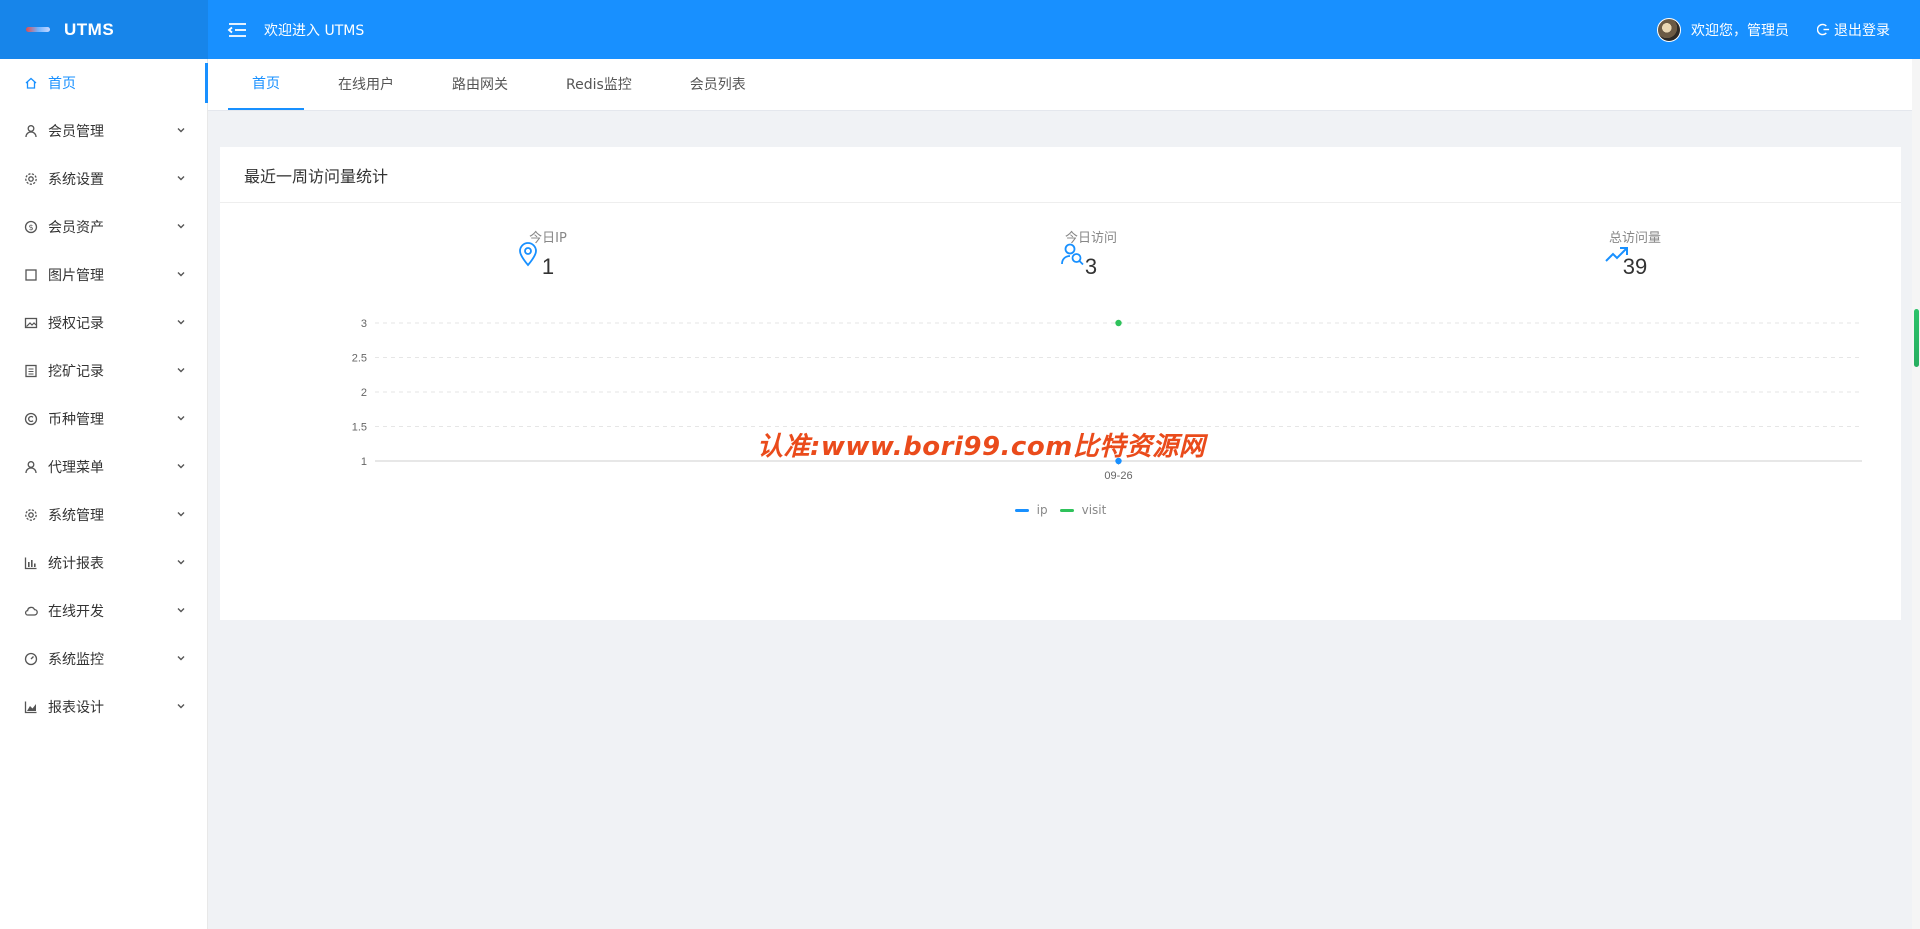 The image size is (1920, 929). What do you see at coordinates (1635, 266) in the screenshot?
I see `stat-value: 39` at bounding box center [1635, 266].